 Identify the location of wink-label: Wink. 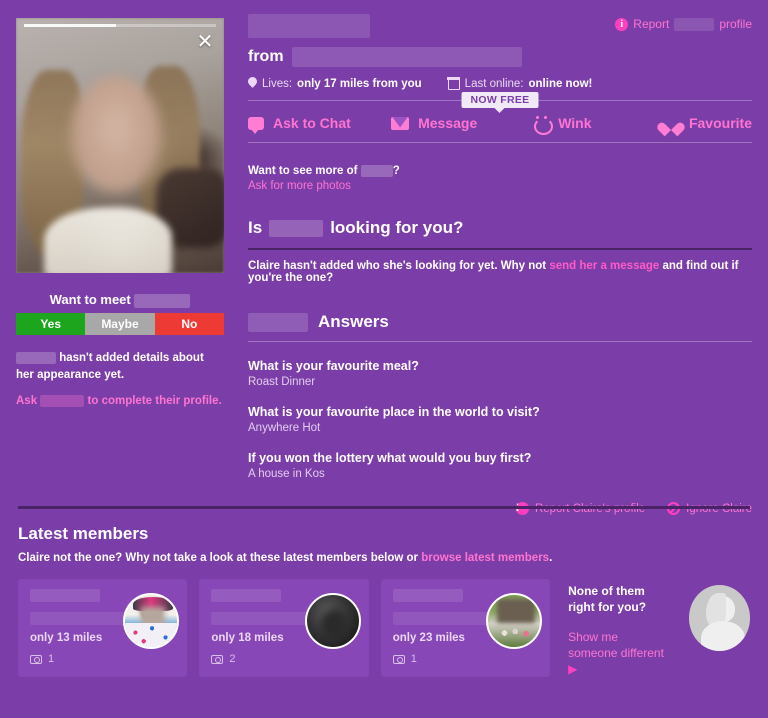
(575, 123).